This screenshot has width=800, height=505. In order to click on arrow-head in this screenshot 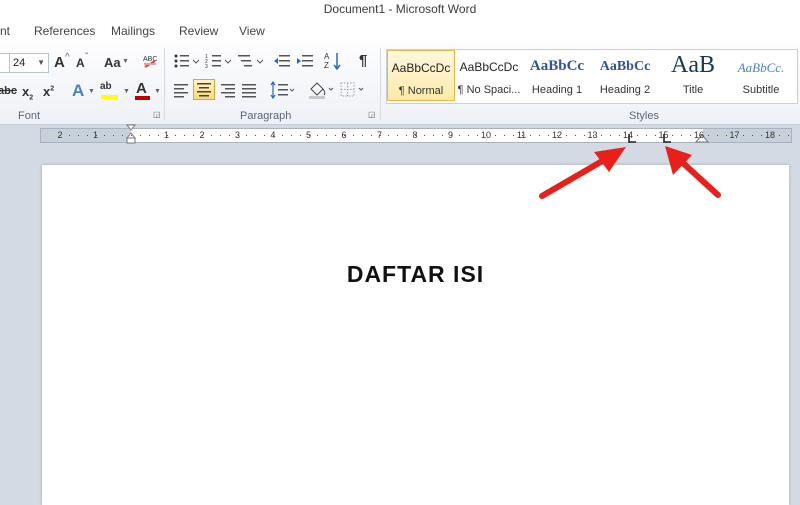, I will do `click(610, 159)`.